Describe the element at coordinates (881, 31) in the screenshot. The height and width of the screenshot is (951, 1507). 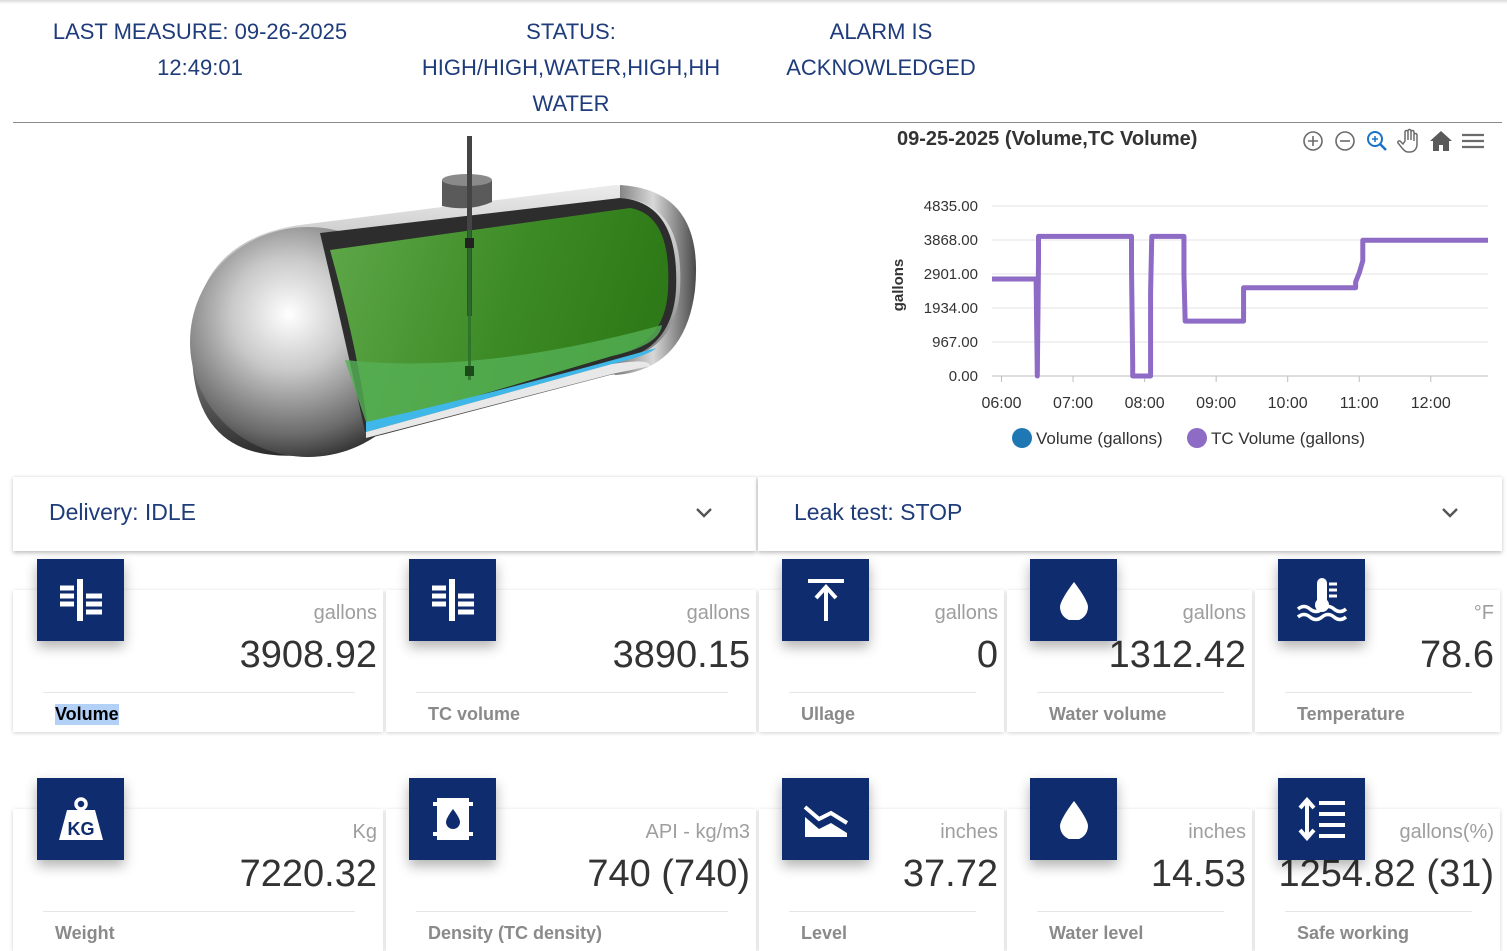
I see `alarm-line-1: ALARM IS` at that location.